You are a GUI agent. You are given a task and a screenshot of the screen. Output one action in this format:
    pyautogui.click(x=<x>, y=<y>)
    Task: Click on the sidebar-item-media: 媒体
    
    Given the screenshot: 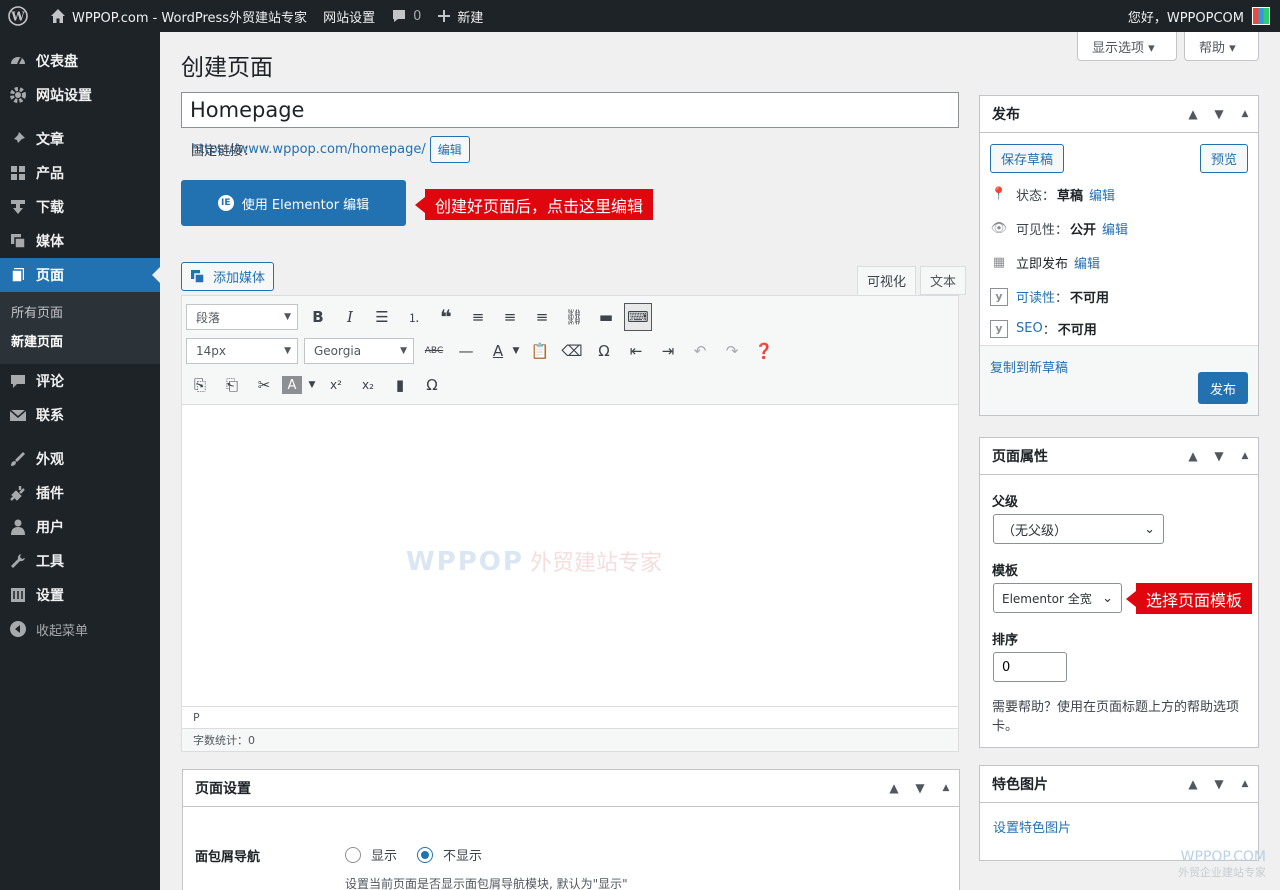 What is the action you would take?
    pyautogui.click(x=80, y=241)
    